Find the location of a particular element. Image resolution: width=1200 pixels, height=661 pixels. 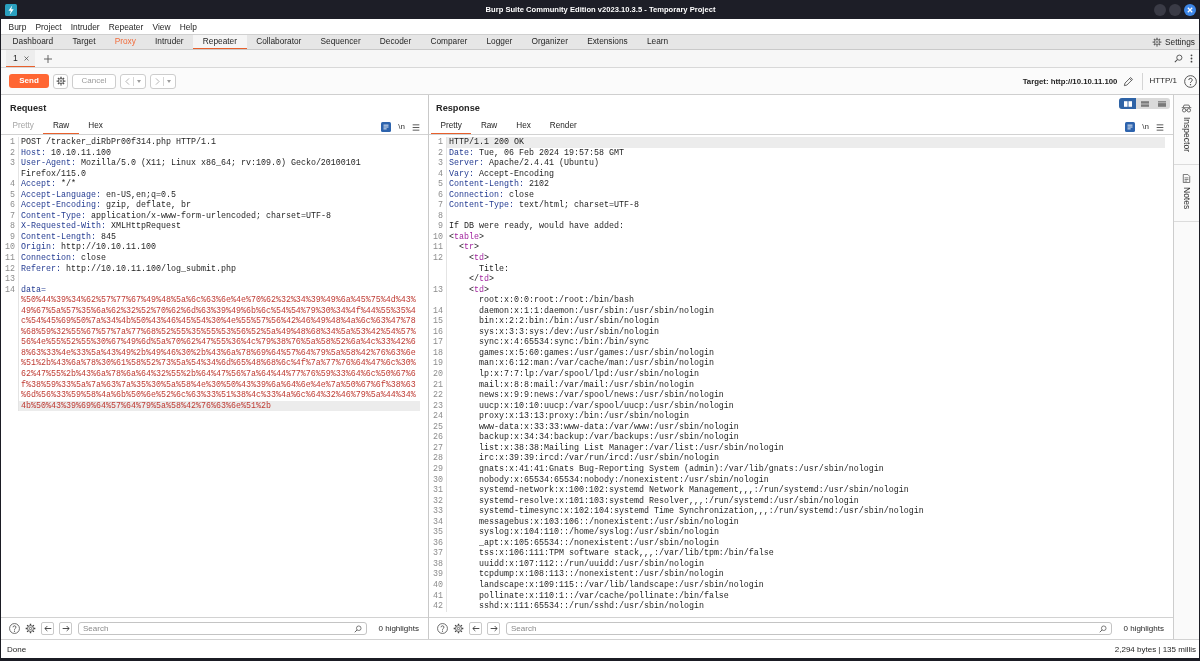

line-number: 17 is located at coordinates (438, 342).